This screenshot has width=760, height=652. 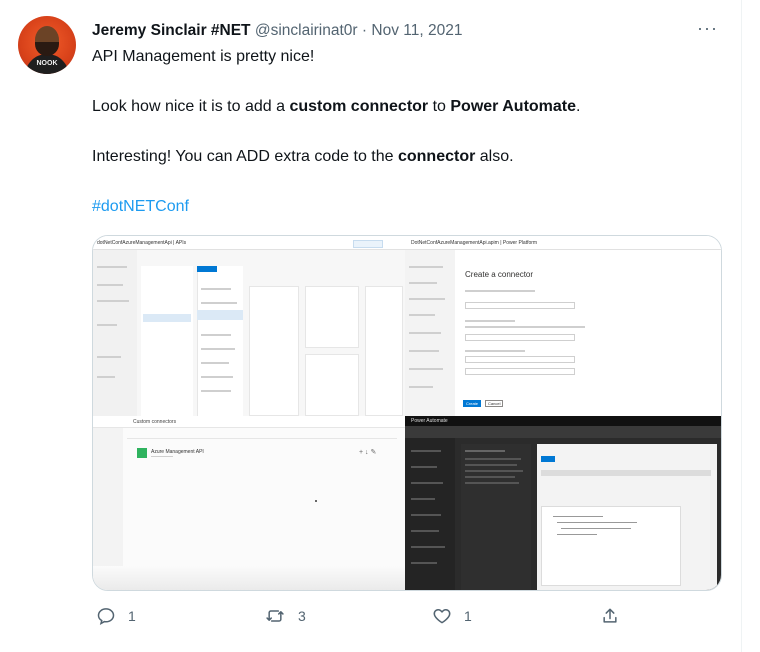 What do you see at coordinates (384, 351) in the screenshot?
I see `apim-outbound-panel` at bounding box center [384, 351].